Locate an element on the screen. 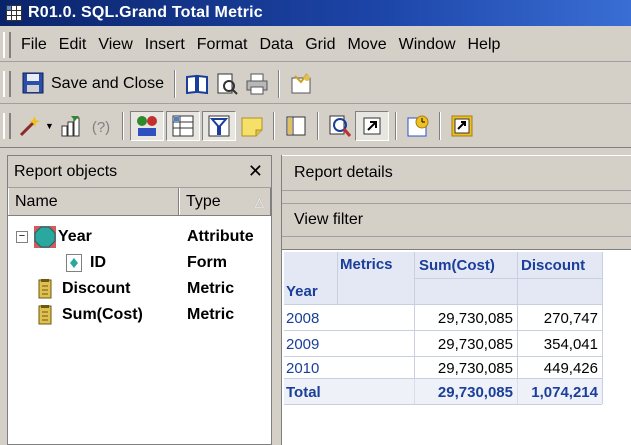 The image size is (631, 445). menubar-grip is located at coordinates (7, 44).